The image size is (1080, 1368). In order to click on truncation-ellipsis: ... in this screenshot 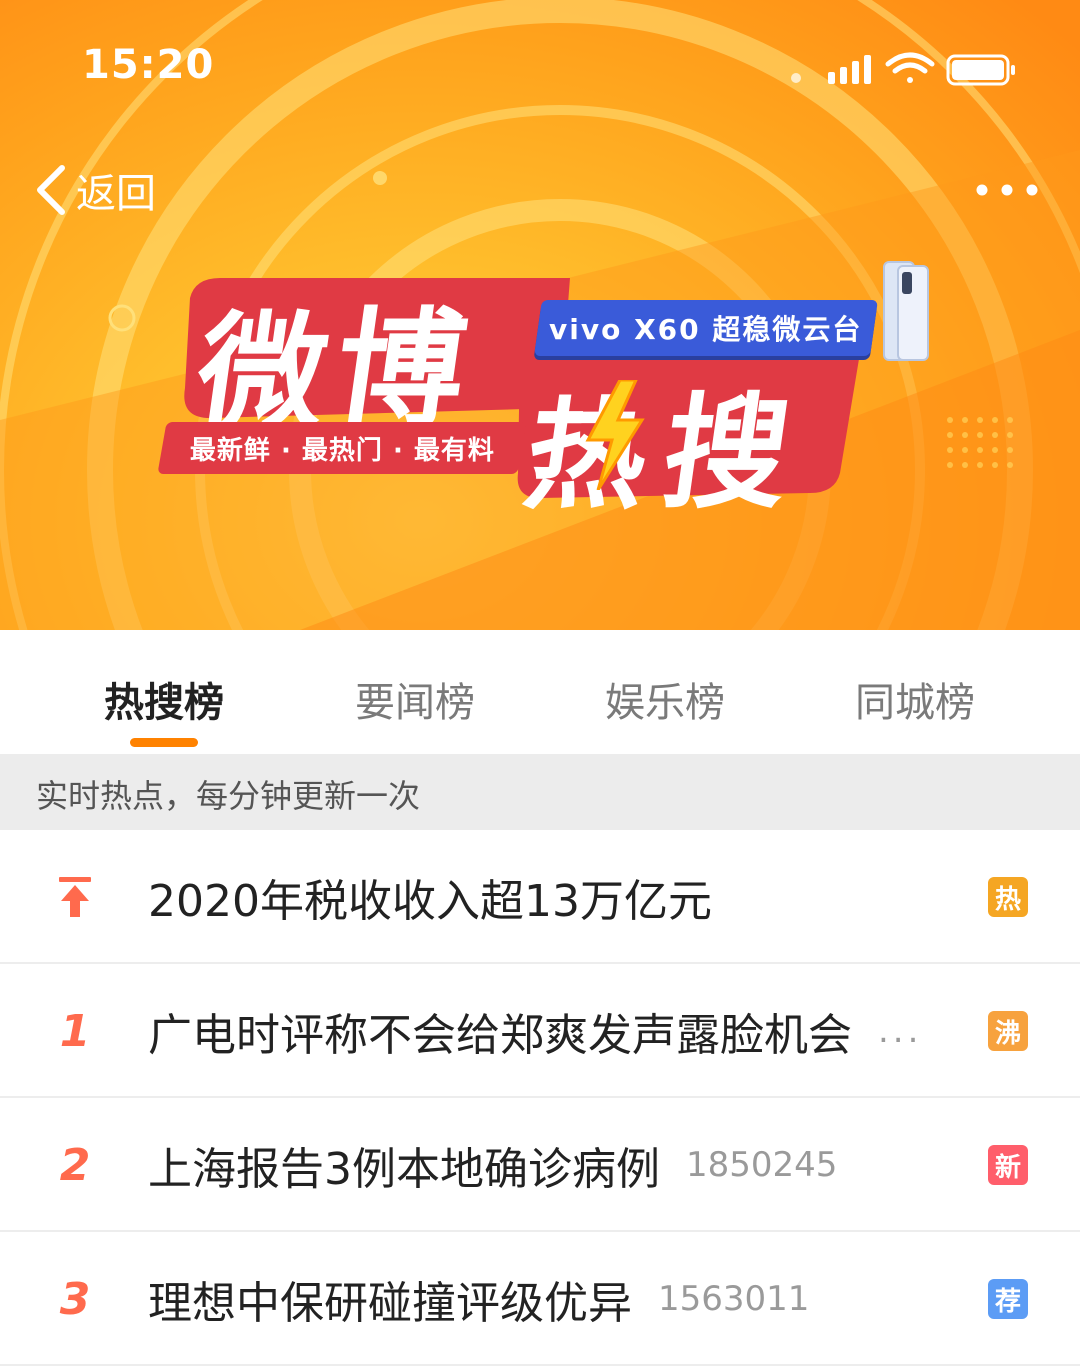, I will do `click(900, 1031)`.